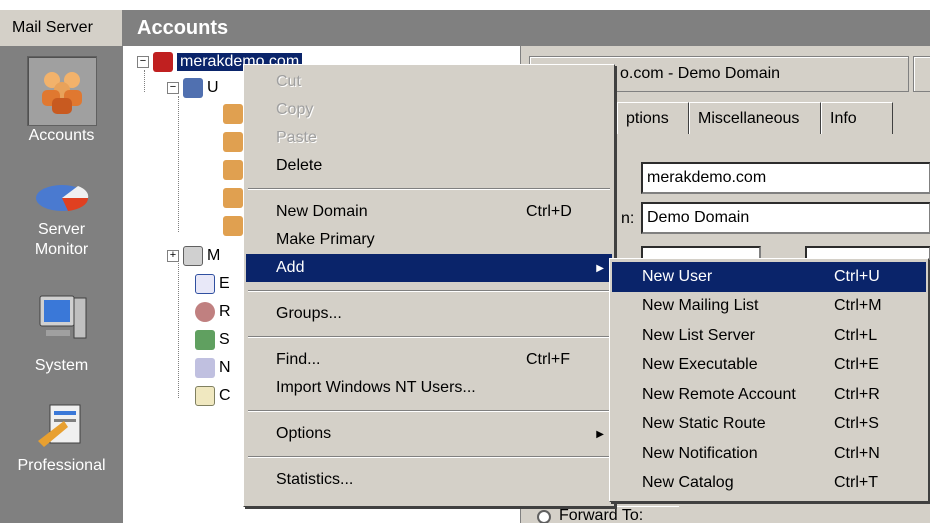 The height and width of the screenshot is (523, 930). Describe the element at coordinates (224, 339) in the screenshot. I see `tree-node-label: S` at that location.